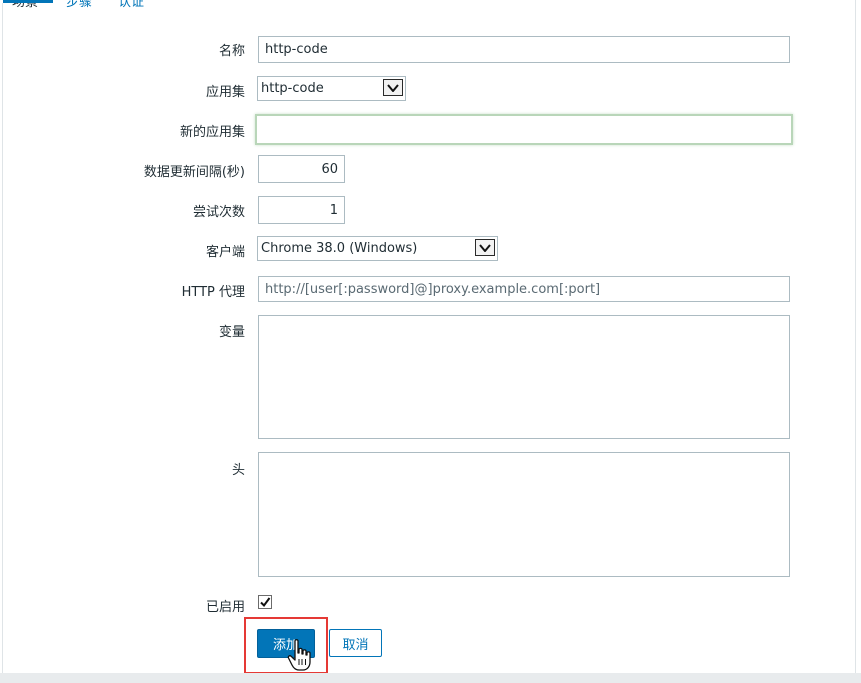 This screenshot has height=683, width=861. Describe the element at coordinates (329, 169) in the screenshot. I see `update-interval-value: 60` at that location.